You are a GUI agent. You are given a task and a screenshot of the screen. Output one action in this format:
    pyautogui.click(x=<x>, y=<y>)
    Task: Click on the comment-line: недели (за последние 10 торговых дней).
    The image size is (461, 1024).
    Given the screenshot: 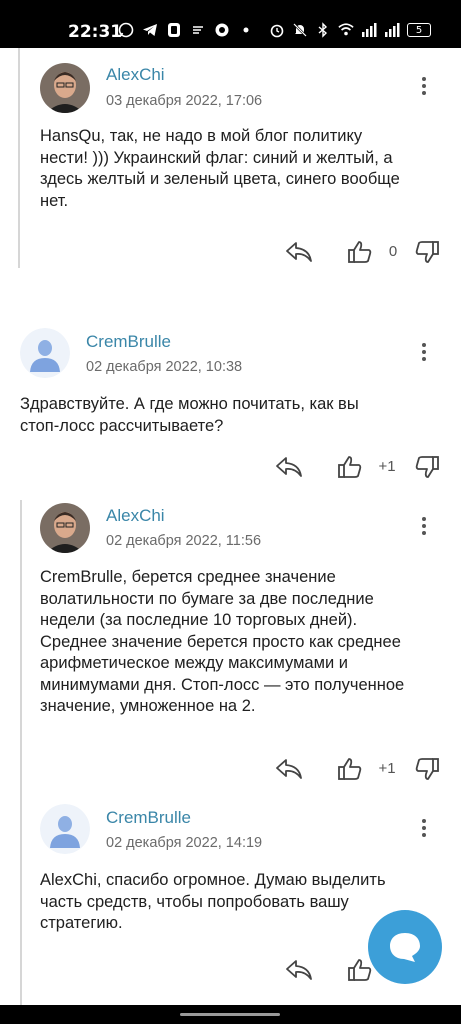 What is the action you would take?
    pyautogui.click(x=199, y=620)
    